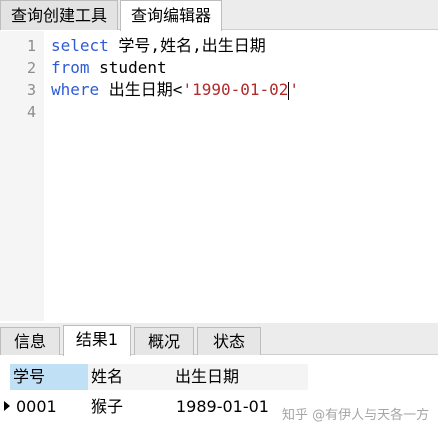 The width and height of the screenshot is (438, 436). Describe the element at coordinates (171, 15) in the screenshot. I see `tab-query-editor: 查询编辑器` at that location.